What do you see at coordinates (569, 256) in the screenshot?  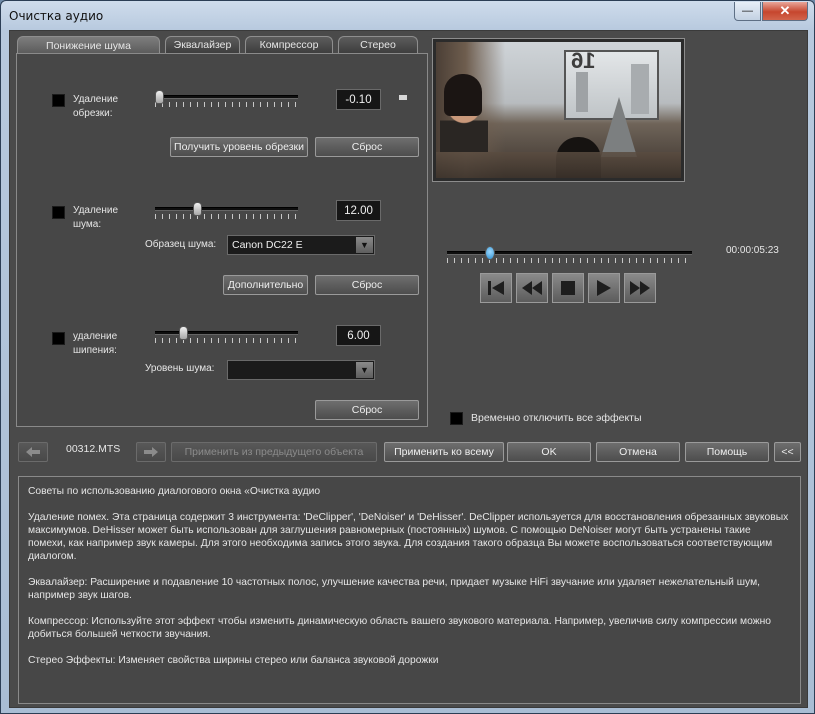 I see `playback-scrubber` at bounding box center [569, 256].